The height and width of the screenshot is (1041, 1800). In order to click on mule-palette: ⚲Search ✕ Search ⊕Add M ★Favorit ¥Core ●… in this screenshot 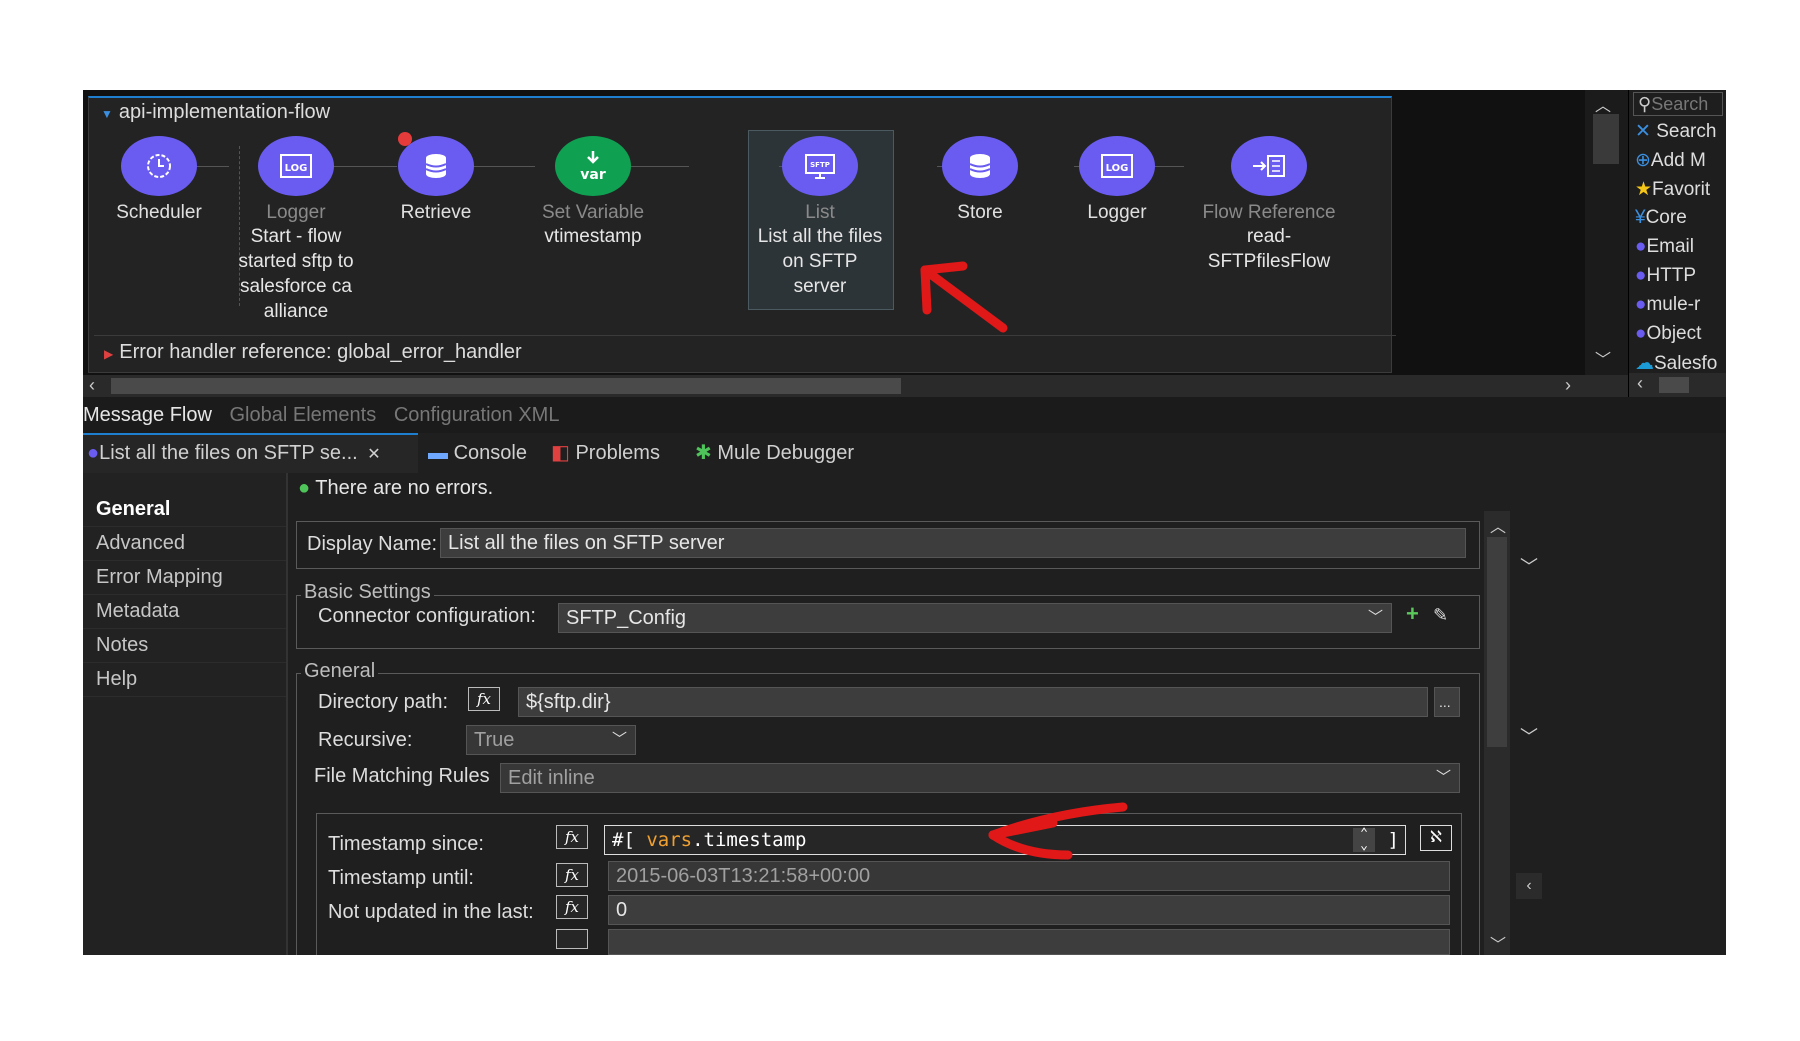, I will do `click(1677, 243)`.